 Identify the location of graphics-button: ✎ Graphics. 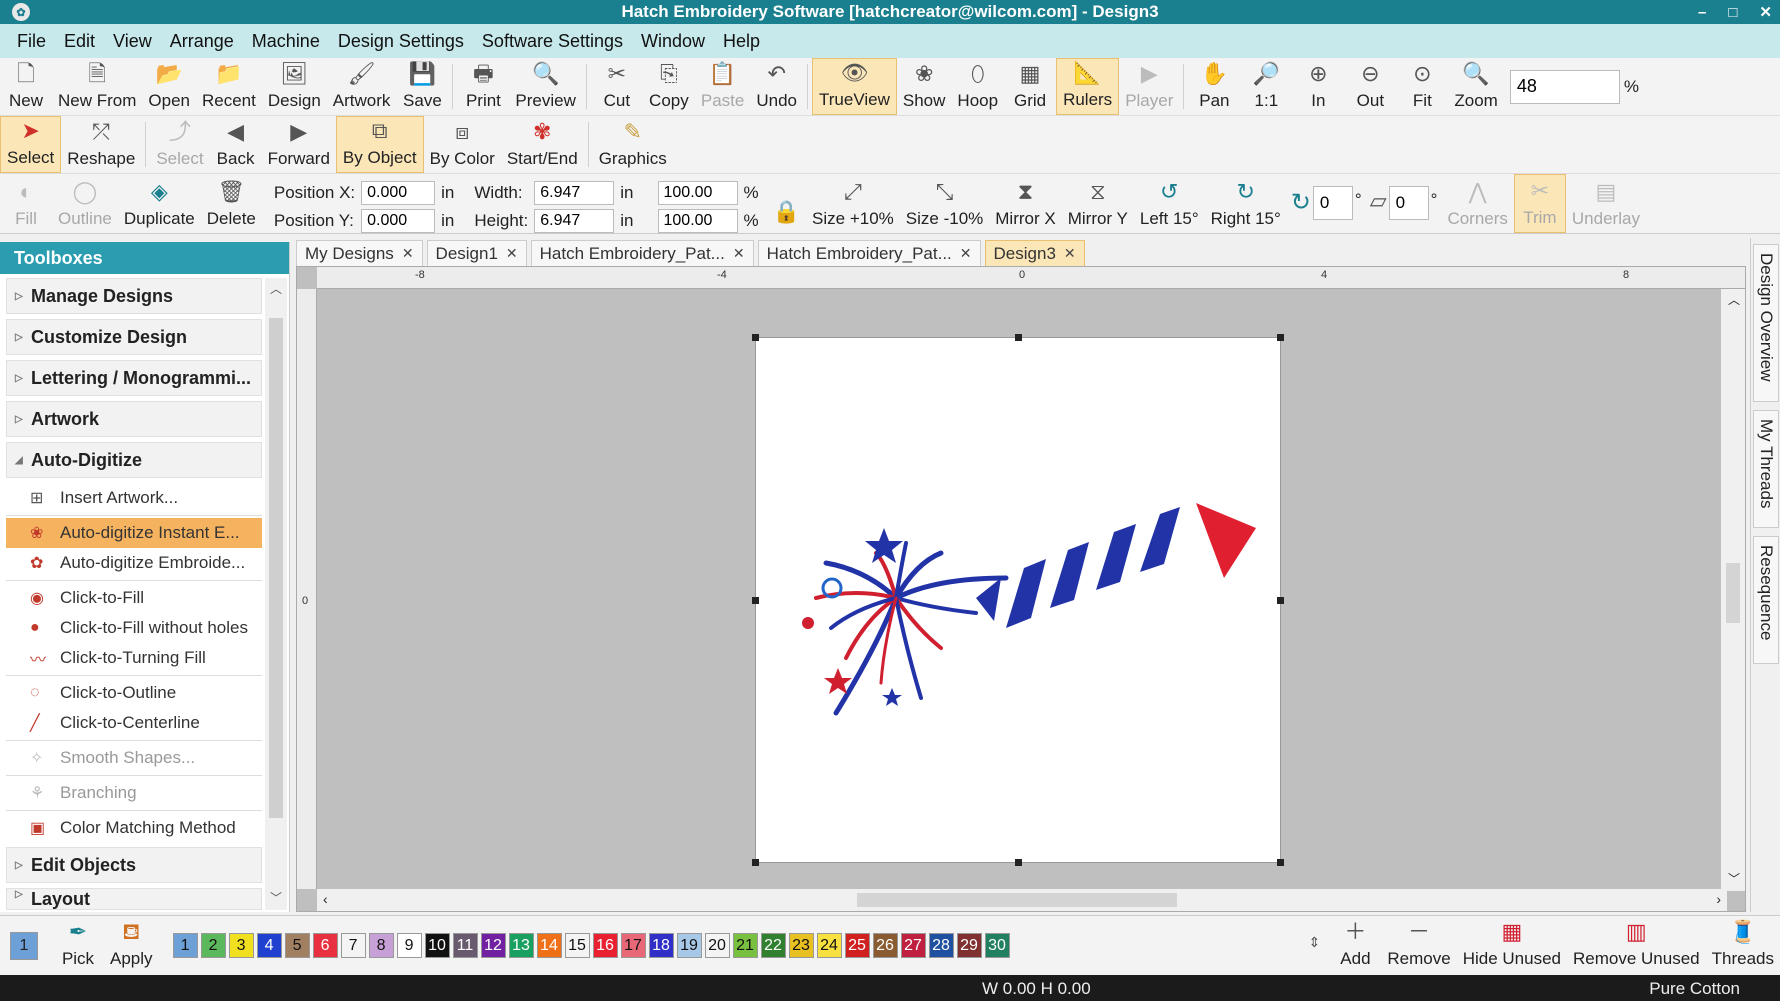
(633, 144).